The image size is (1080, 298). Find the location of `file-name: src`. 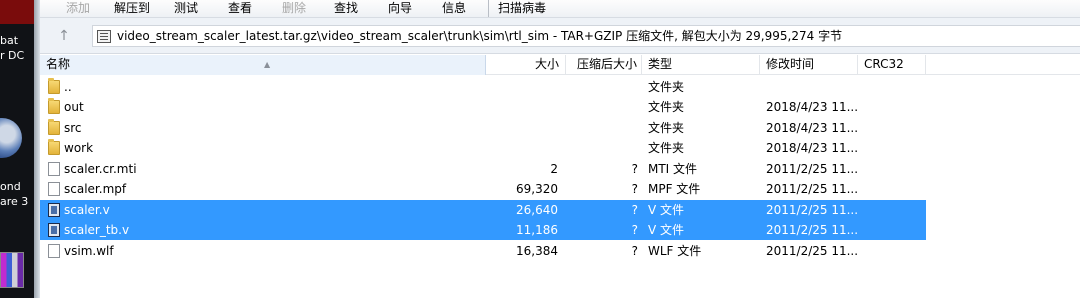

file-name: src is located at coordinates (73, 128).